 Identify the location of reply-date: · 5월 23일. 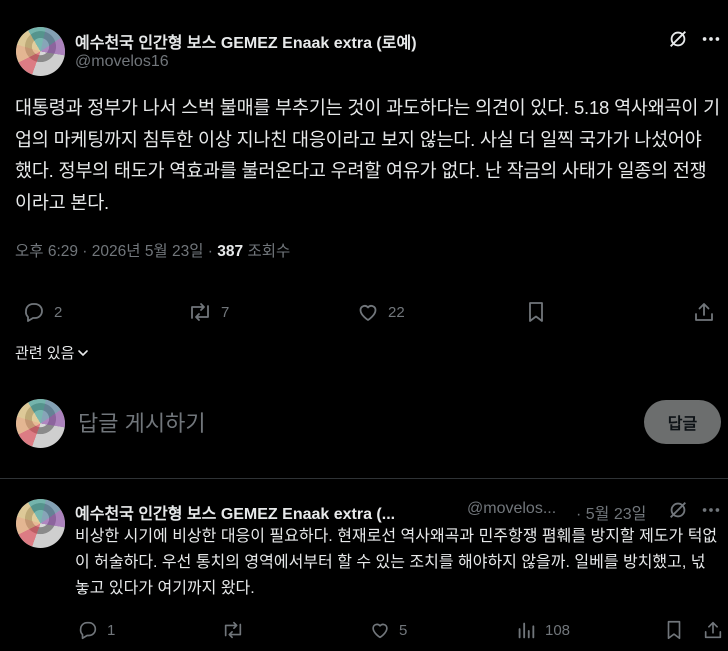
(611, 512).